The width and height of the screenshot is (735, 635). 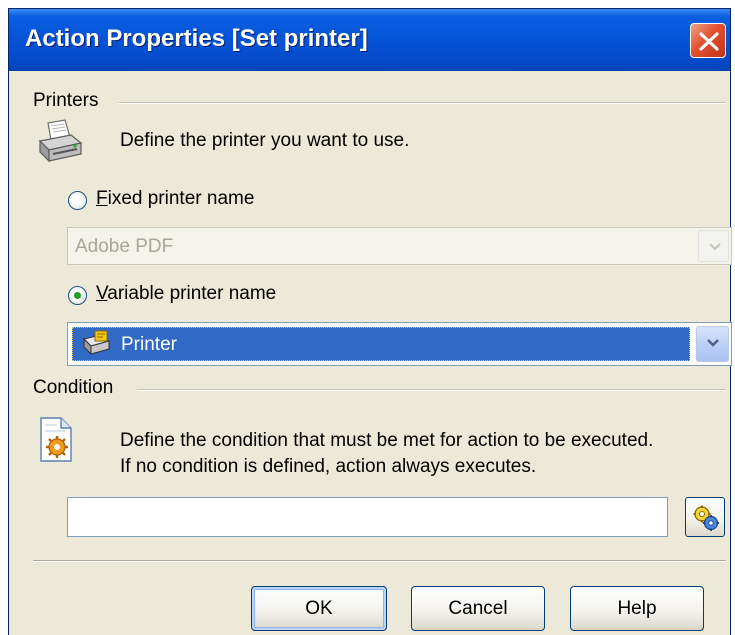 I want to click on printers-group-label: Printers, so click(x=66, y=100).